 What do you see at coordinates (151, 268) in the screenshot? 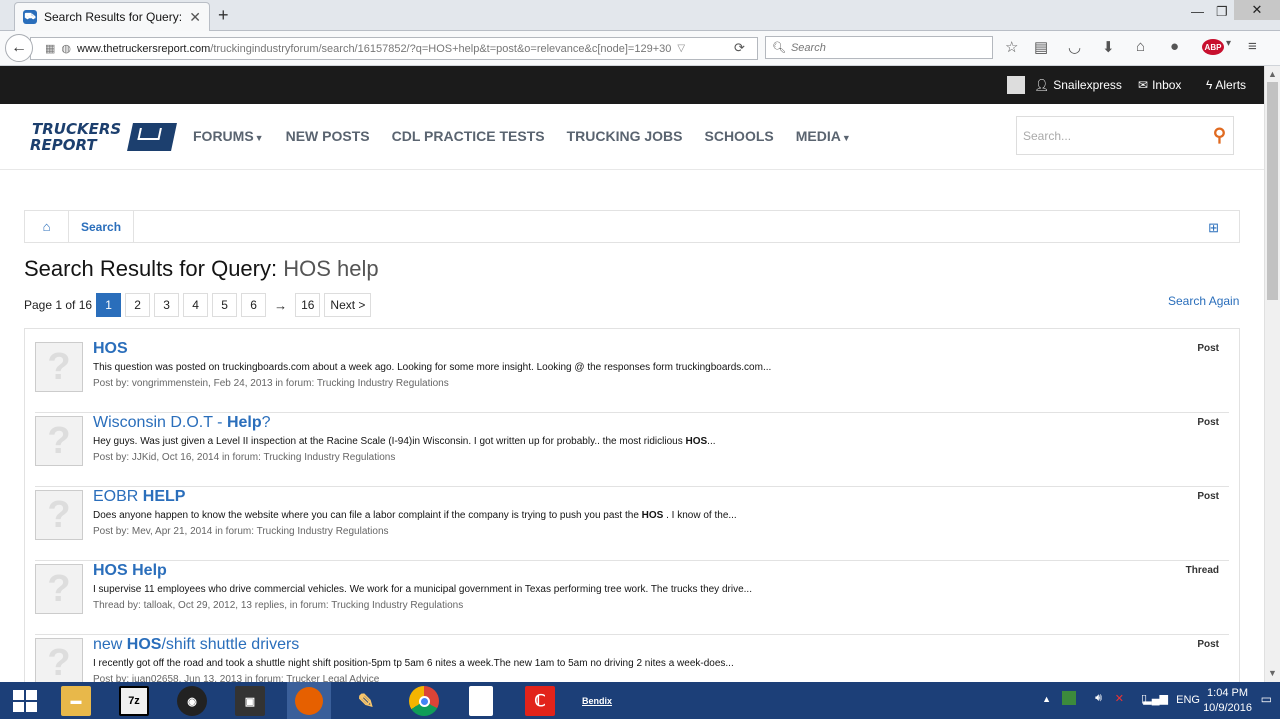
I see `title-prefix: Search Results for Query:` at bounding box center [151, 268].